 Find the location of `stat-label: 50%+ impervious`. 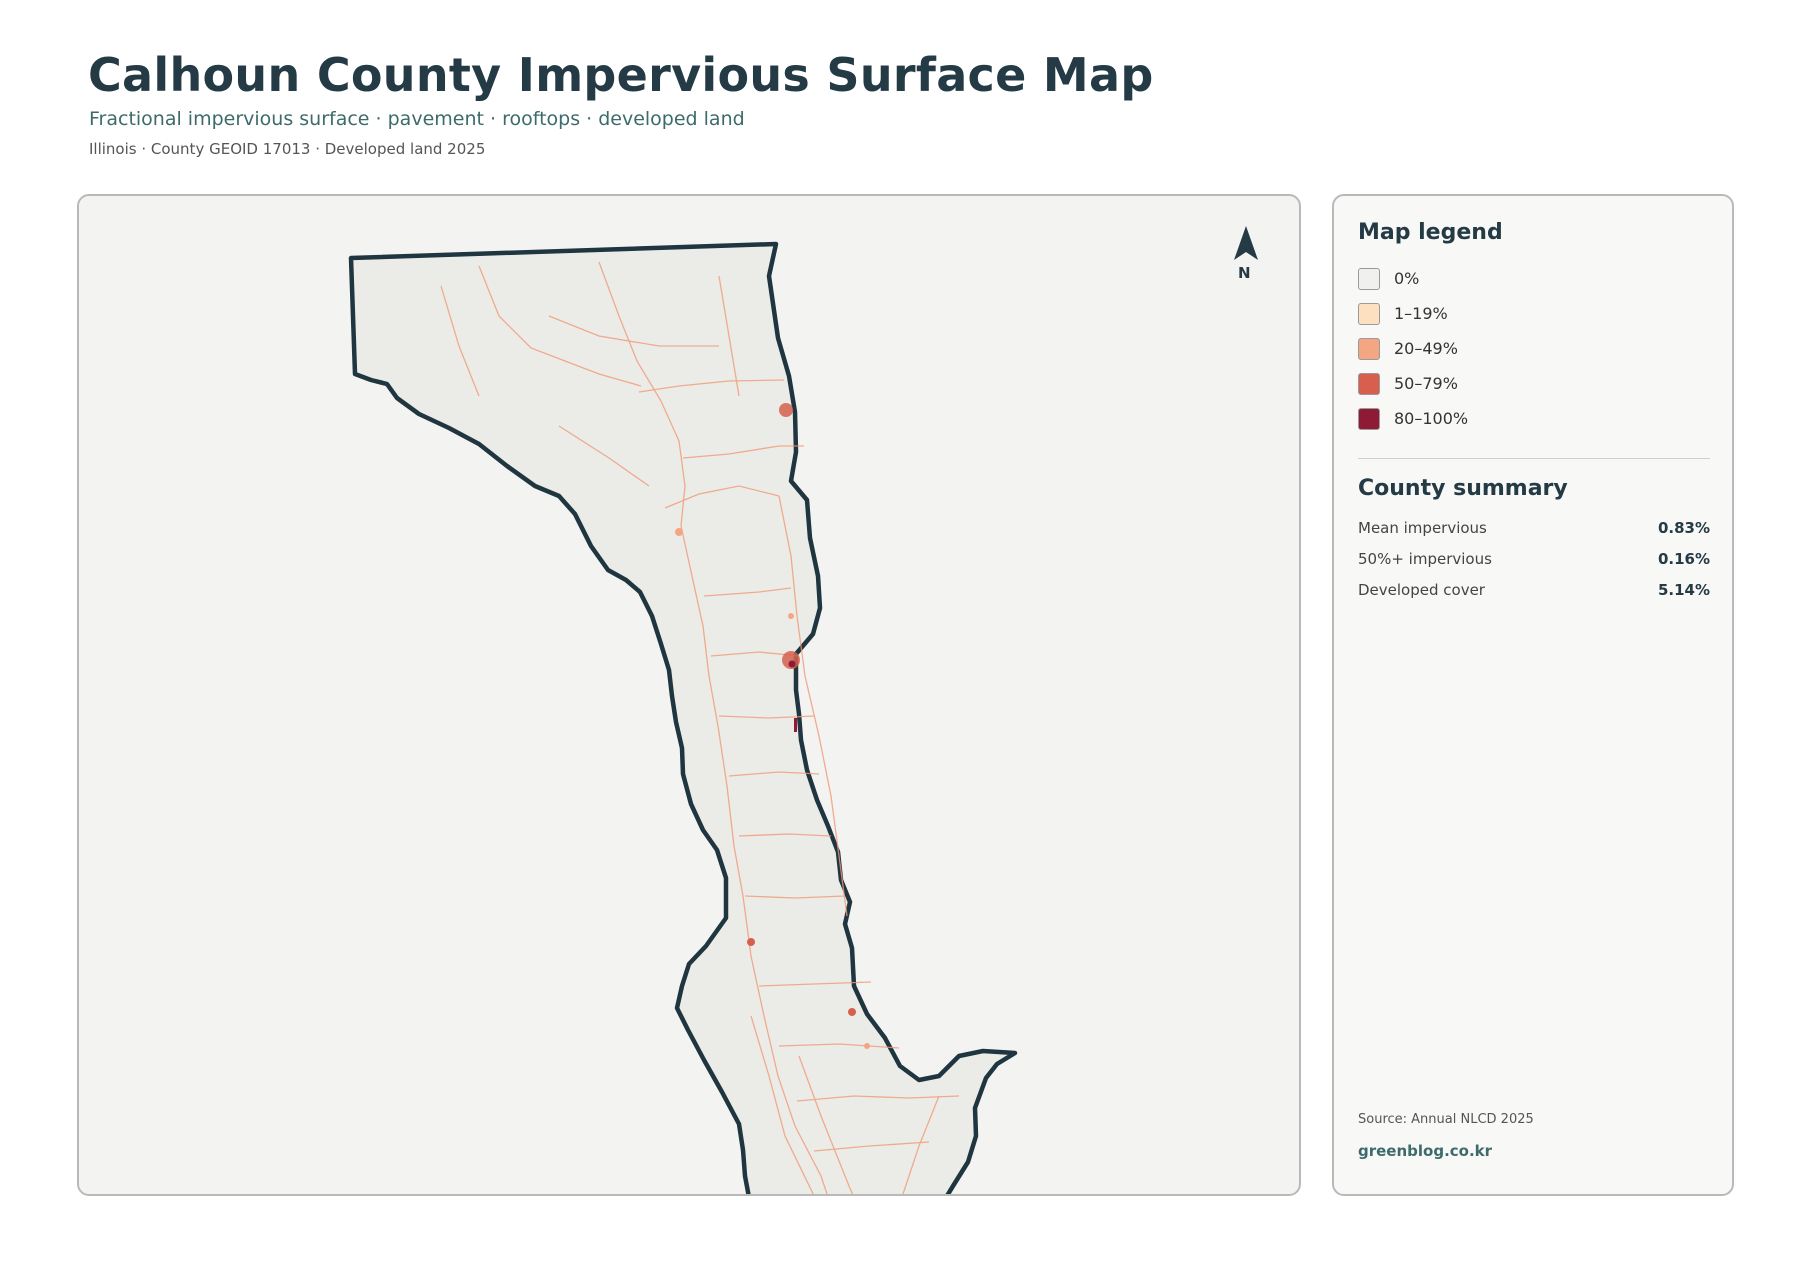

stat-label: 50%+ impervious is located at coordinates (1425, 559).